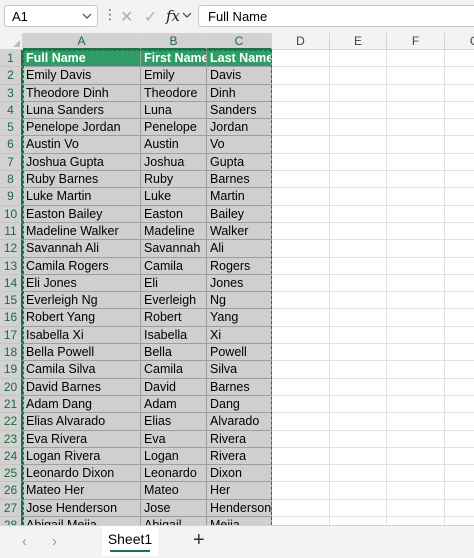 The image size is (474, 558). I want to click on table-cell: David Barnes, so click(82, 387).